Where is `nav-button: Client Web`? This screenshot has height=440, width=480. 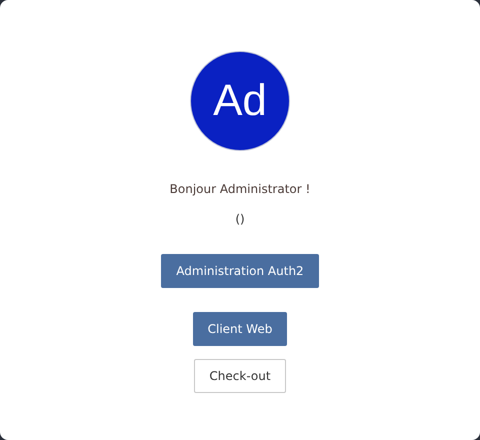
nav-button: Client Web is located at coordinates (240, 329).